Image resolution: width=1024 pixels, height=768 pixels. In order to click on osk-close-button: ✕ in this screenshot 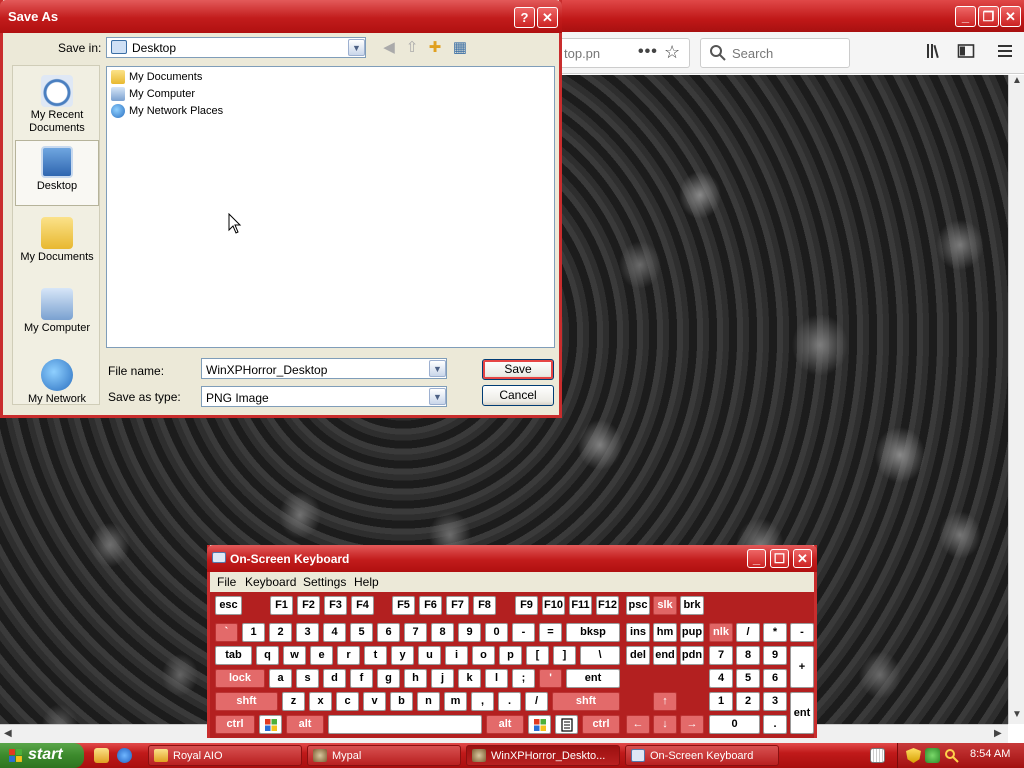, I will do `click(802, 558)`.